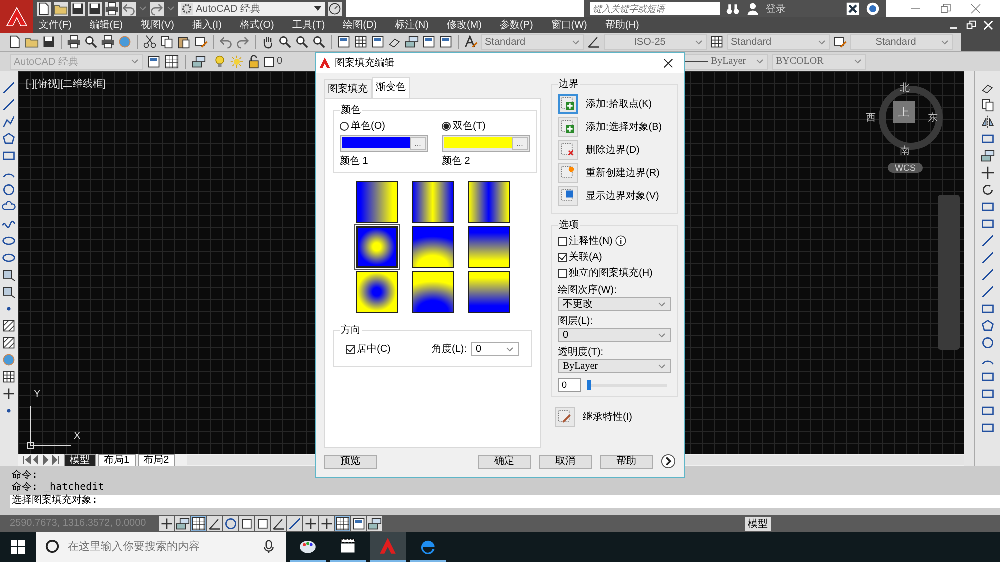 The height and width of the screenshot is (562, 1000). I want to click on field-label: 透明度(T):, so click(581, 352).